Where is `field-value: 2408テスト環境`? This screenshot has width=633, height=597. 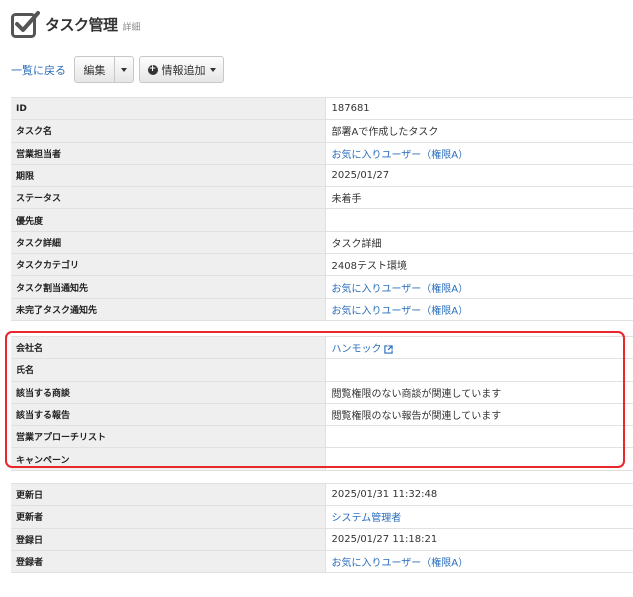
field-value: 2408テスト環境 is located at coordinates (479, 265).